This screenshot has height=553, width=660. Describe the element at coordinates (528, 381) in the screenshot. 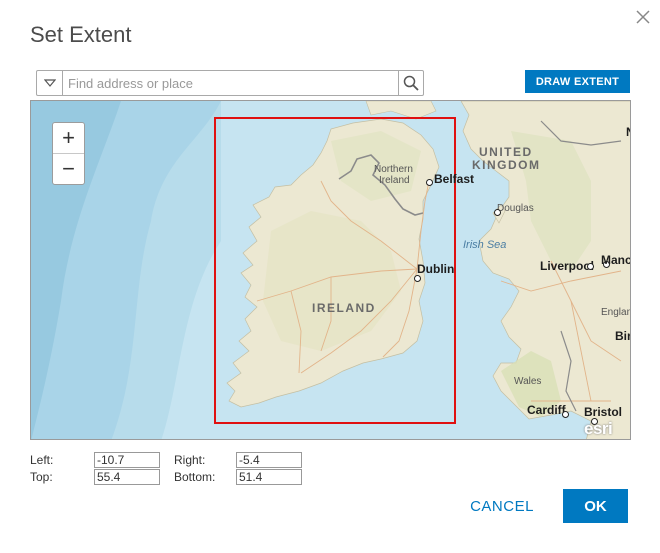

I see `map-label-wales: Wales` at that location.